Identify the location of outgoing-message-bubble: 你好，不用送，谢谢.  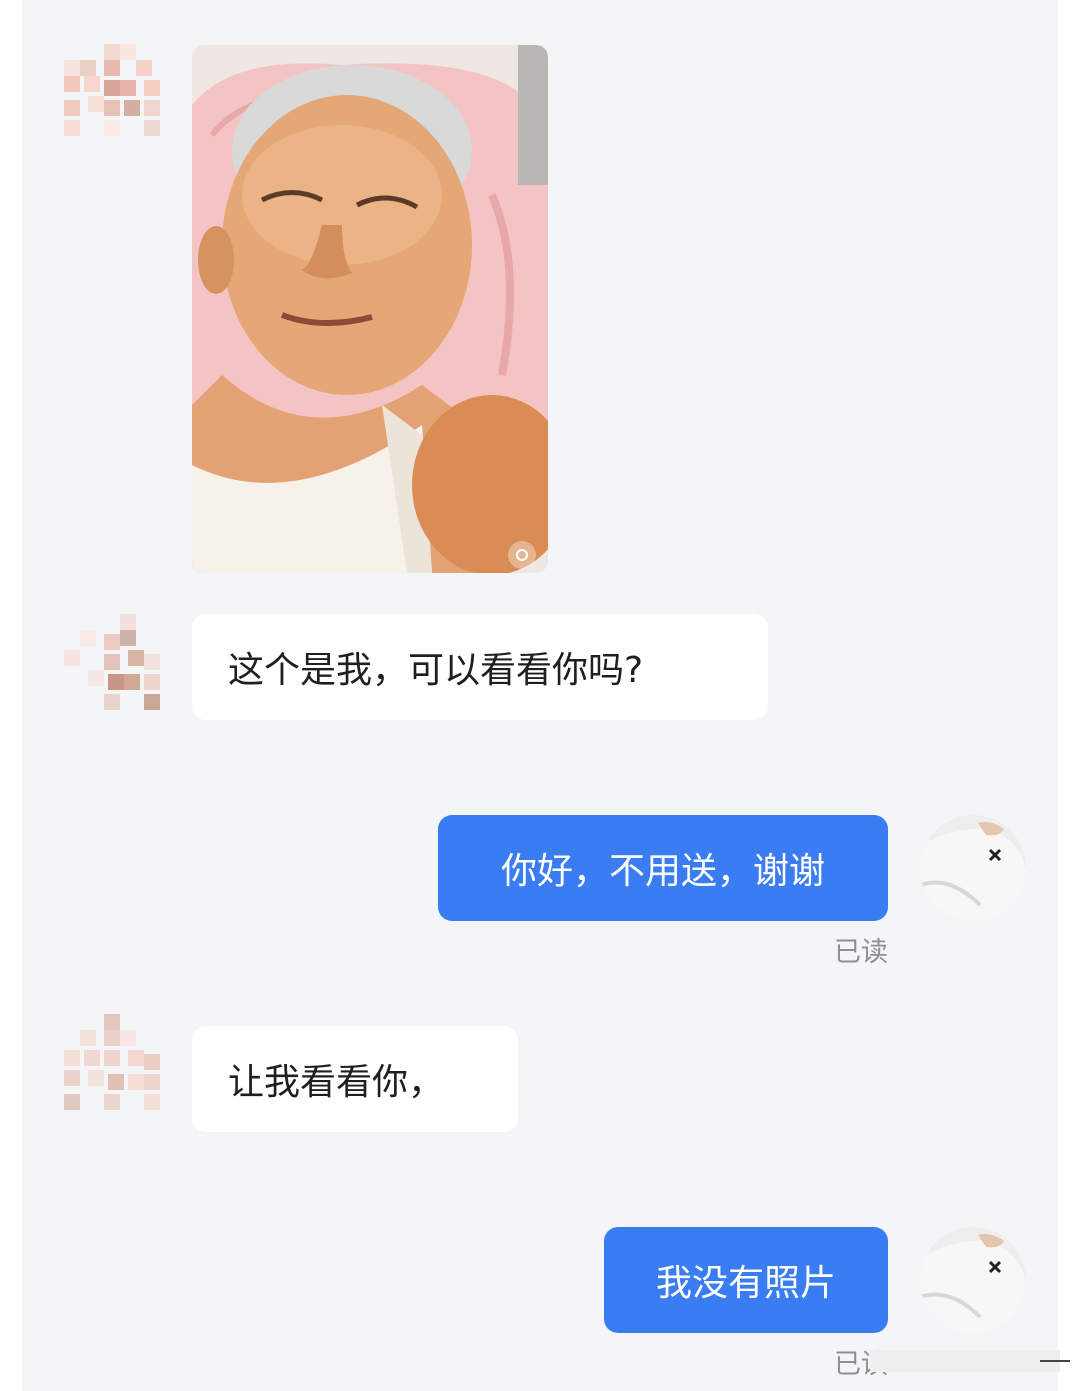
(663, 868).